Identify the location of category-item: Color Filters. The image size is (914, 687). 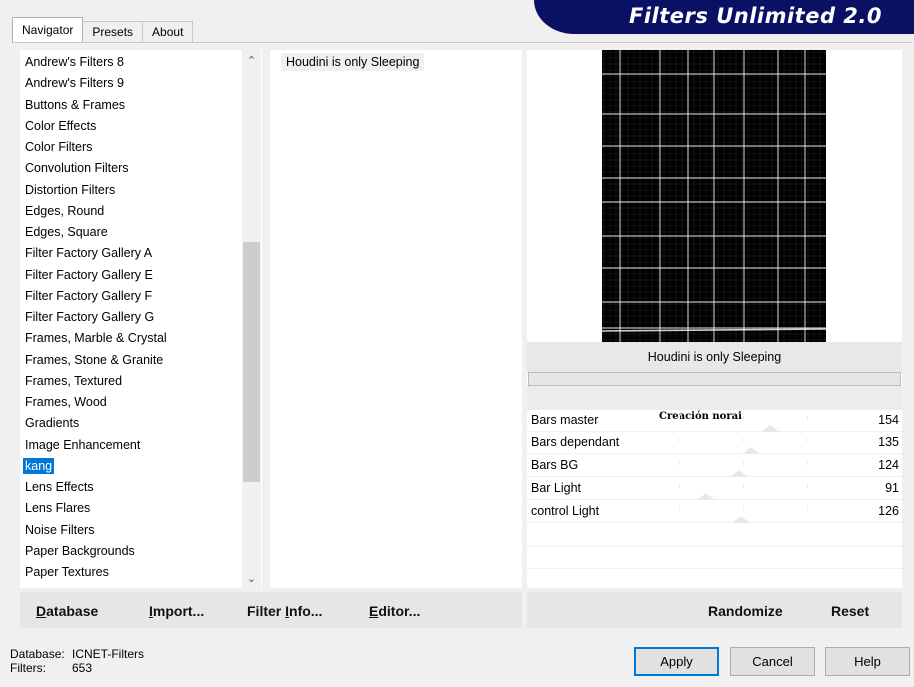
(132, 147).